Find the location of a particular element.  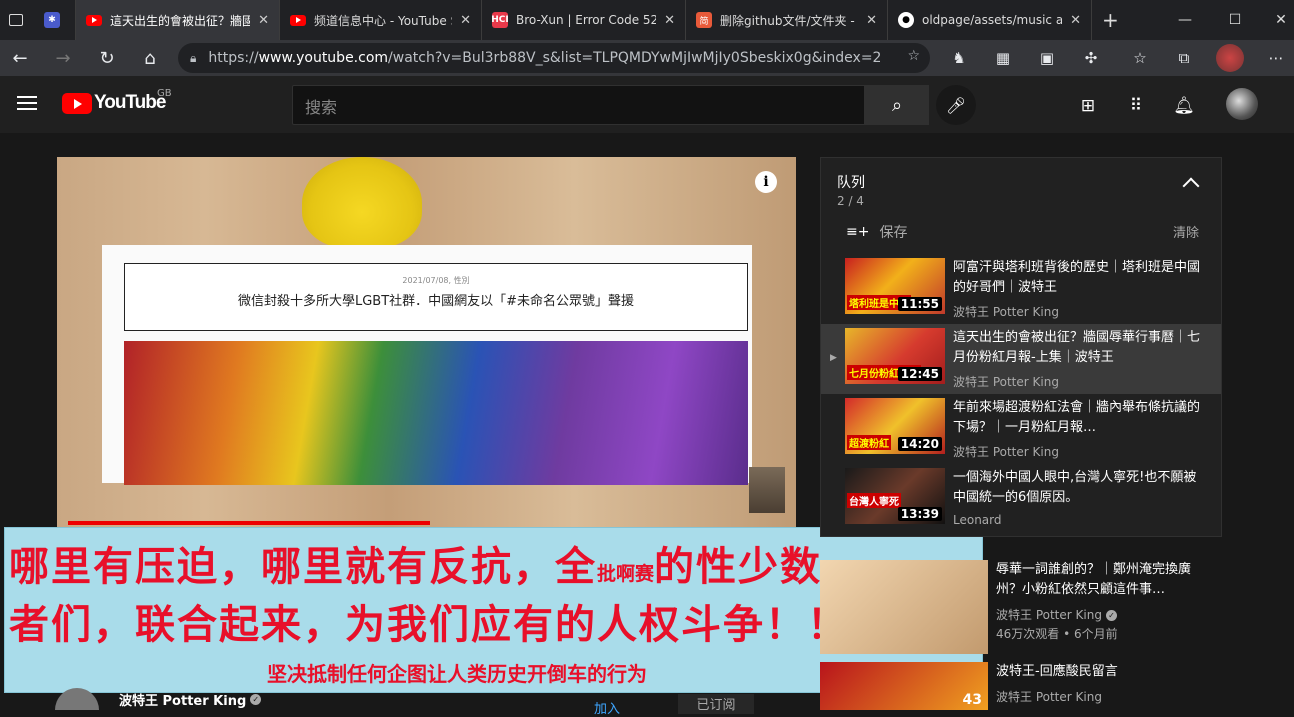

video-thumbnail: 台灣人寧死 13:39 is located at coordinates (895, 496).